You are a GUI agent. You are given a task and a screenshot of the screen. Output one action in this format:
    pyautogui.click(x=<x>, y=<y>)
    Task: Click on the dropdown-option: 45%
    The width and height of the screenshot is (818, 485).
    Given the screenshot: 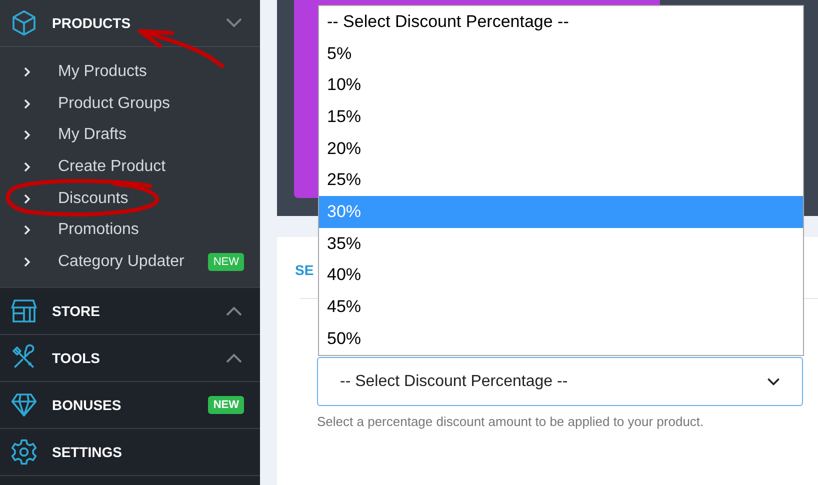 What is the action you would take?
    pyautogui.click(x=561, y=307)
    